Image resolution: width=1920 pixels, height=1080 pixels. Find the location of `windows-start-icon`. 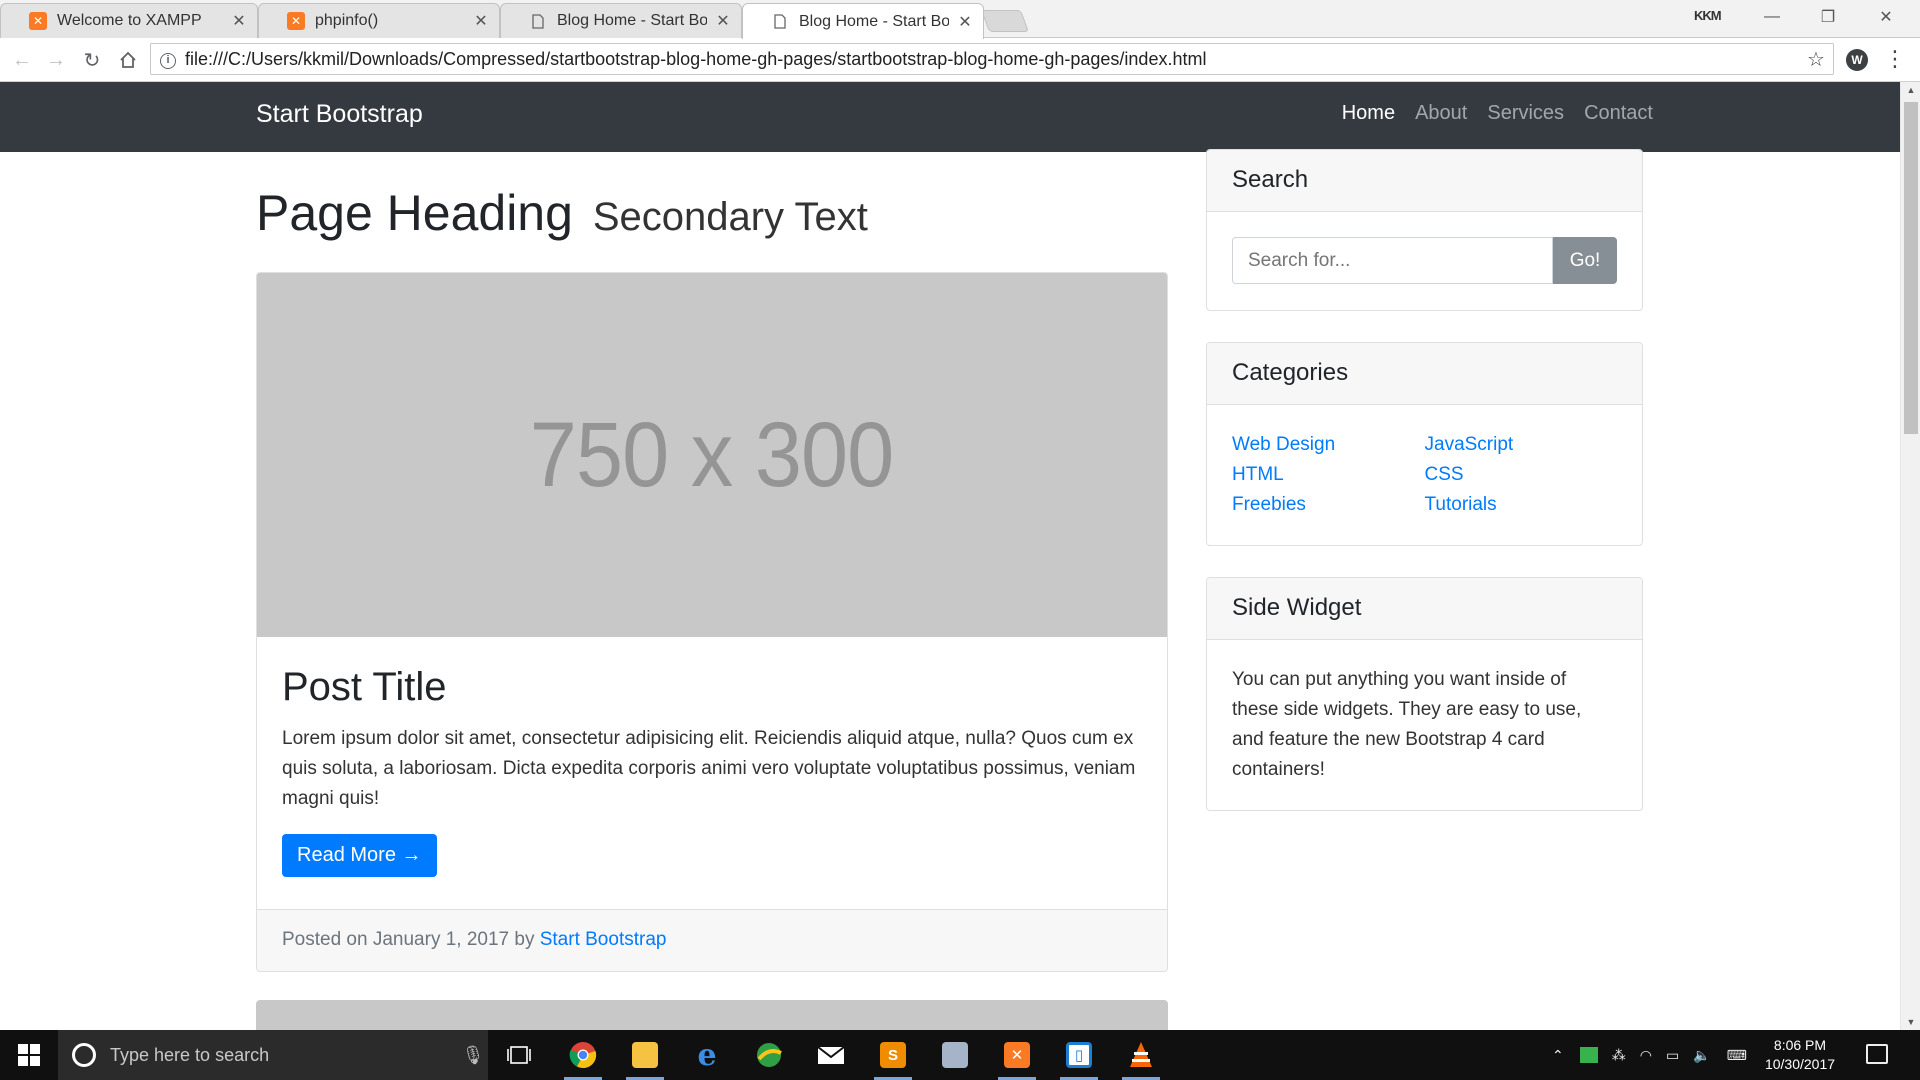

windows-start-icon is located at coordinates (29, 1055).